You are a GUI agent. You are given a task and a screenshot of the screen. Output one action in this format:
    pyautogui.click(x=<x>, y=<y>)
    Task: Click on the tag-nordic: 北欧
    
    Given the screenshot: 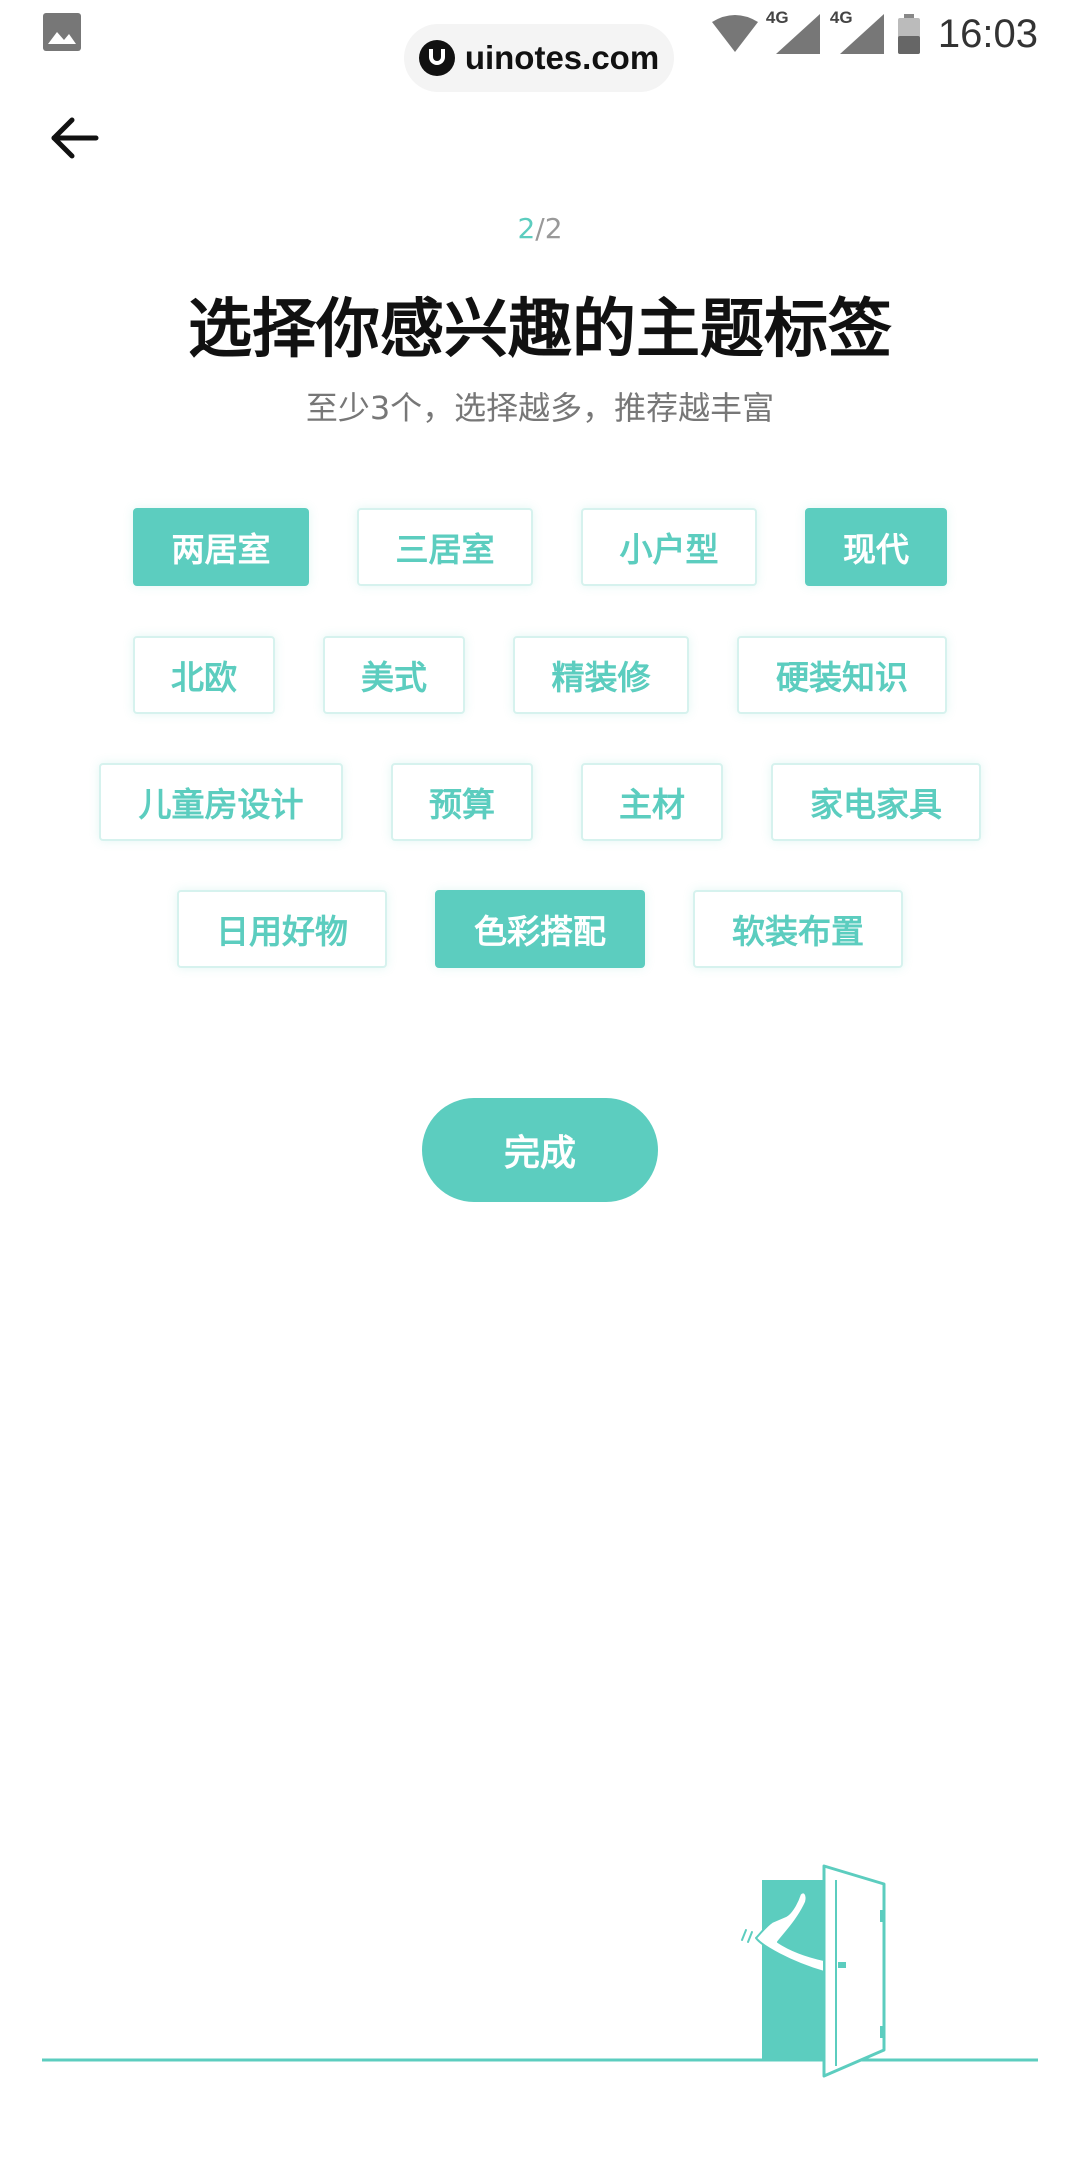 What is the action you would take?
    pyautogui.click(x=204, y=675)
    